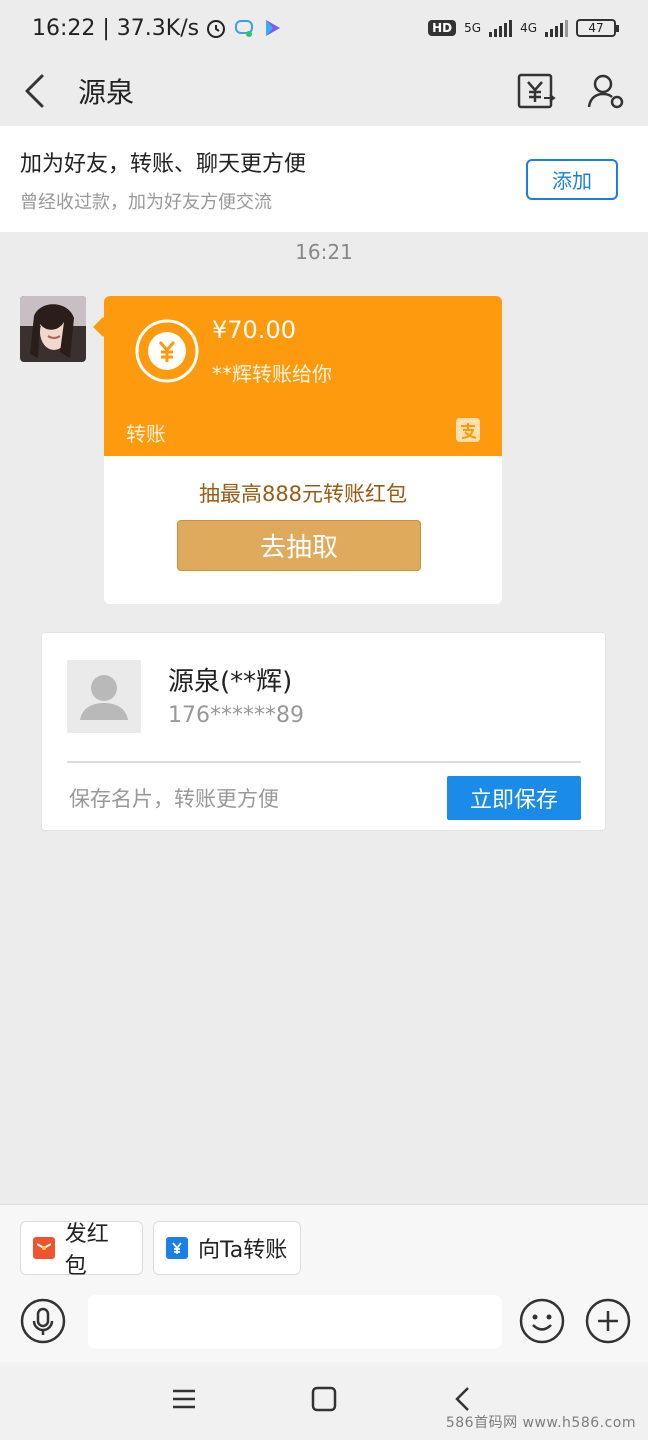 This screenshot has height=1440, width=648. I want to click on contact-card: 源泉(**辉) 176******89 保存名片，转账更方便 立即保存, so click(323, 731).